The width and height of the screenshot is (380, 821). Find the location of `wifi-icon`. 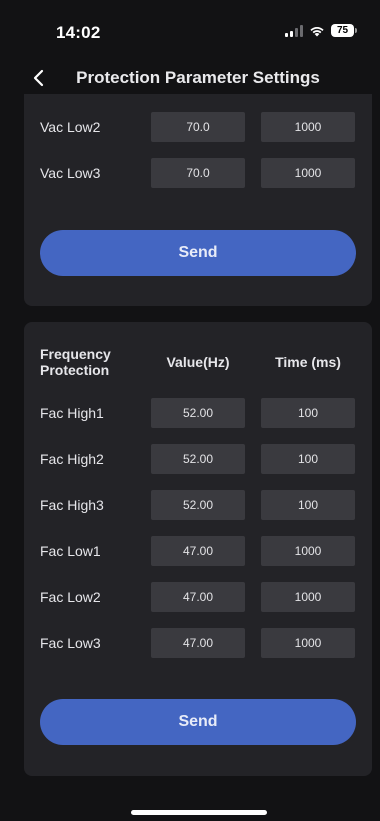

wifi-icon is located at coordinates (317, 31).